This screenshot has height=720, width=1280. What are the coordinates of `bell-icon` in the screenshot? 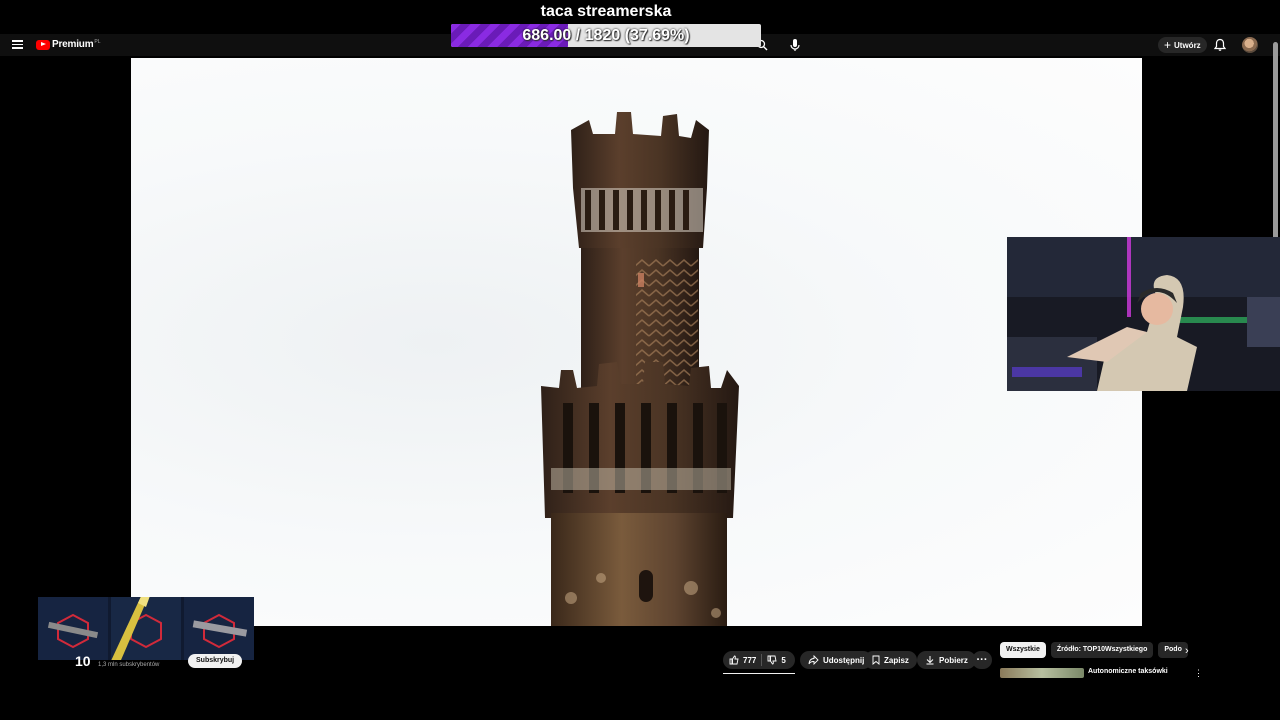 It's located at (1220, 45).